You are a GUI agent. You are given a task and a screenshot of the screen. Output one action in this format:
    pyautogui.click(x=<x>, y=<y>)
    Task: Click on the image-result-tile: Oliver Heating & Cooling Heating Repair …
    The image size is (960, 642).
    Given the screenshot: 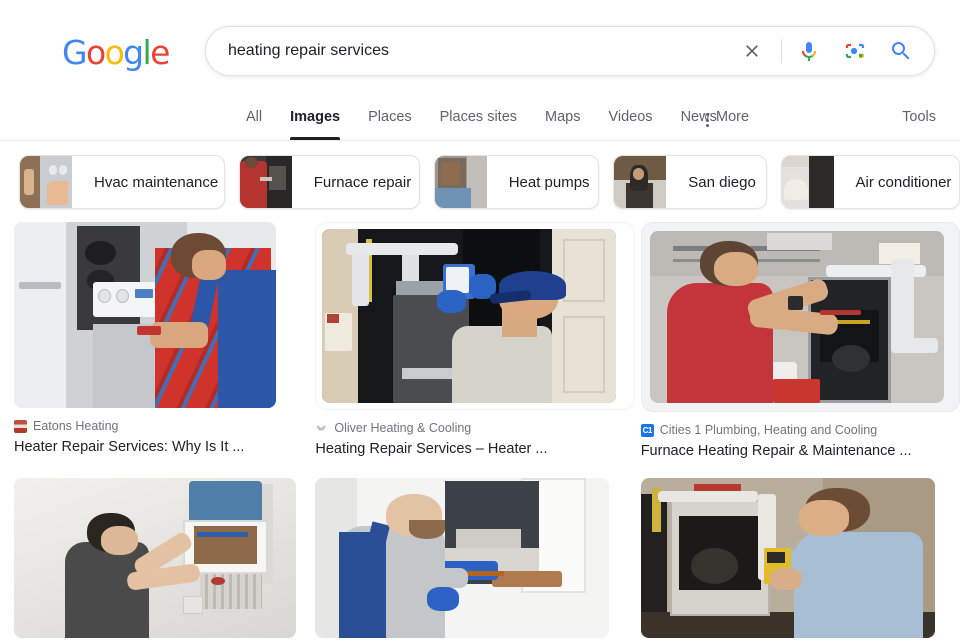 What is the action you would take?
    pyautogui.click(x=475, y=339)
    